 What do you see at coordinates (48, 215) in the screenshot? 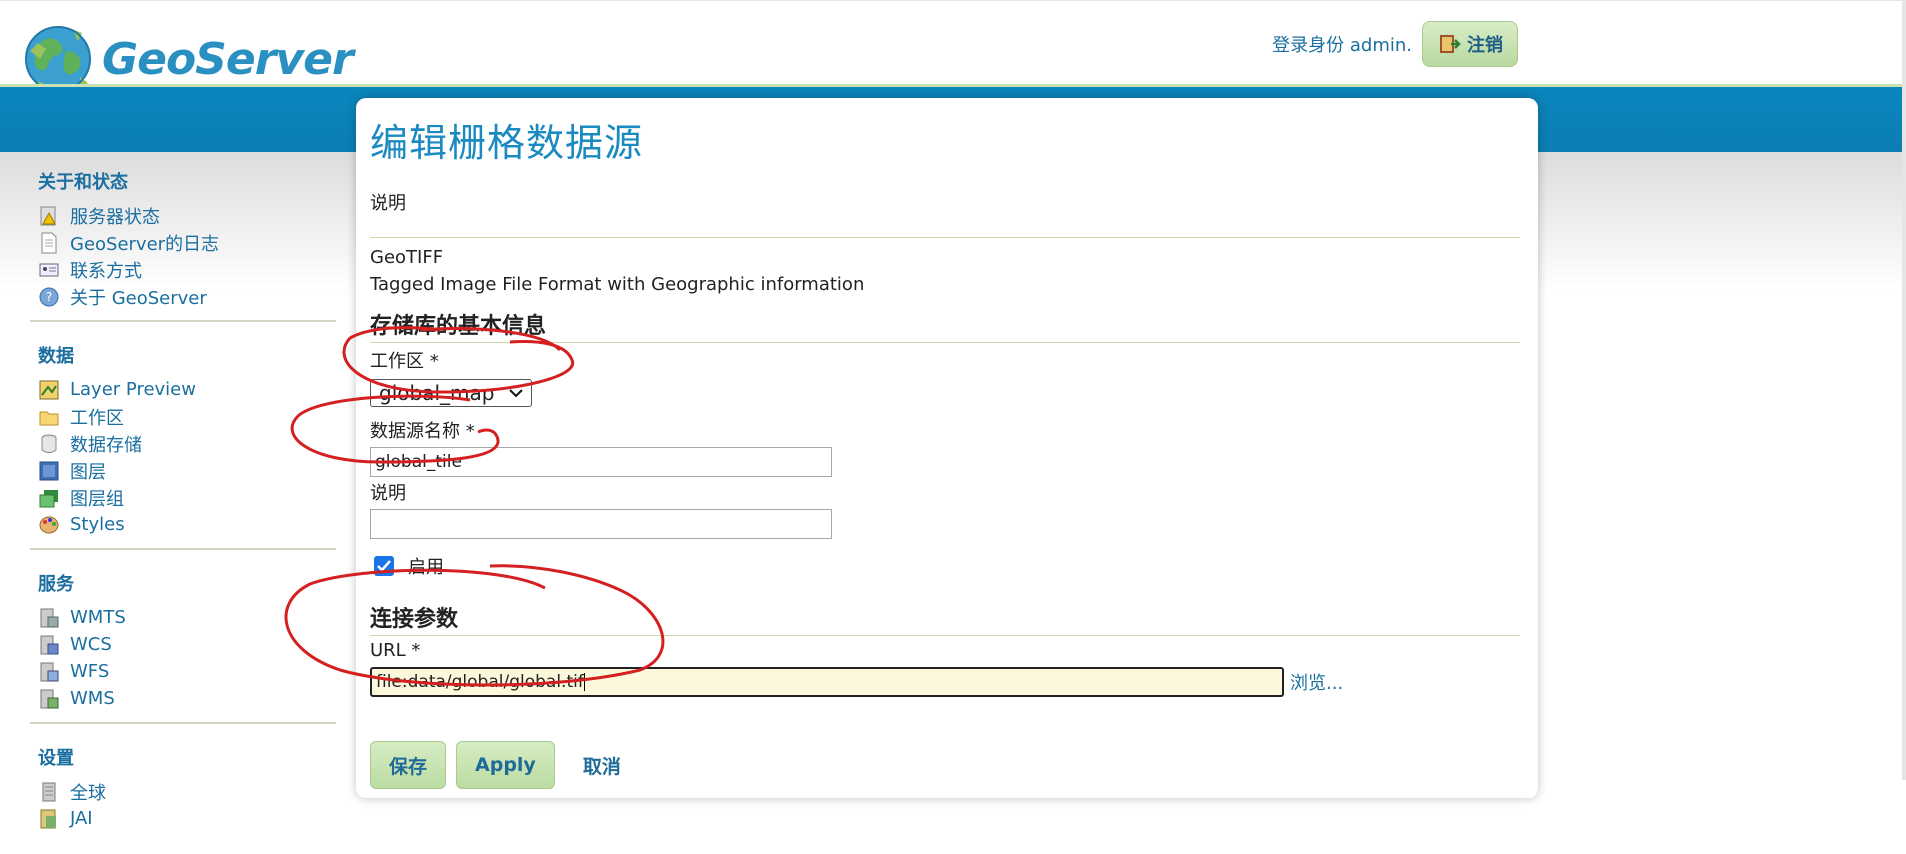
I see `server-status-icon` at bounding box center [48, 215].